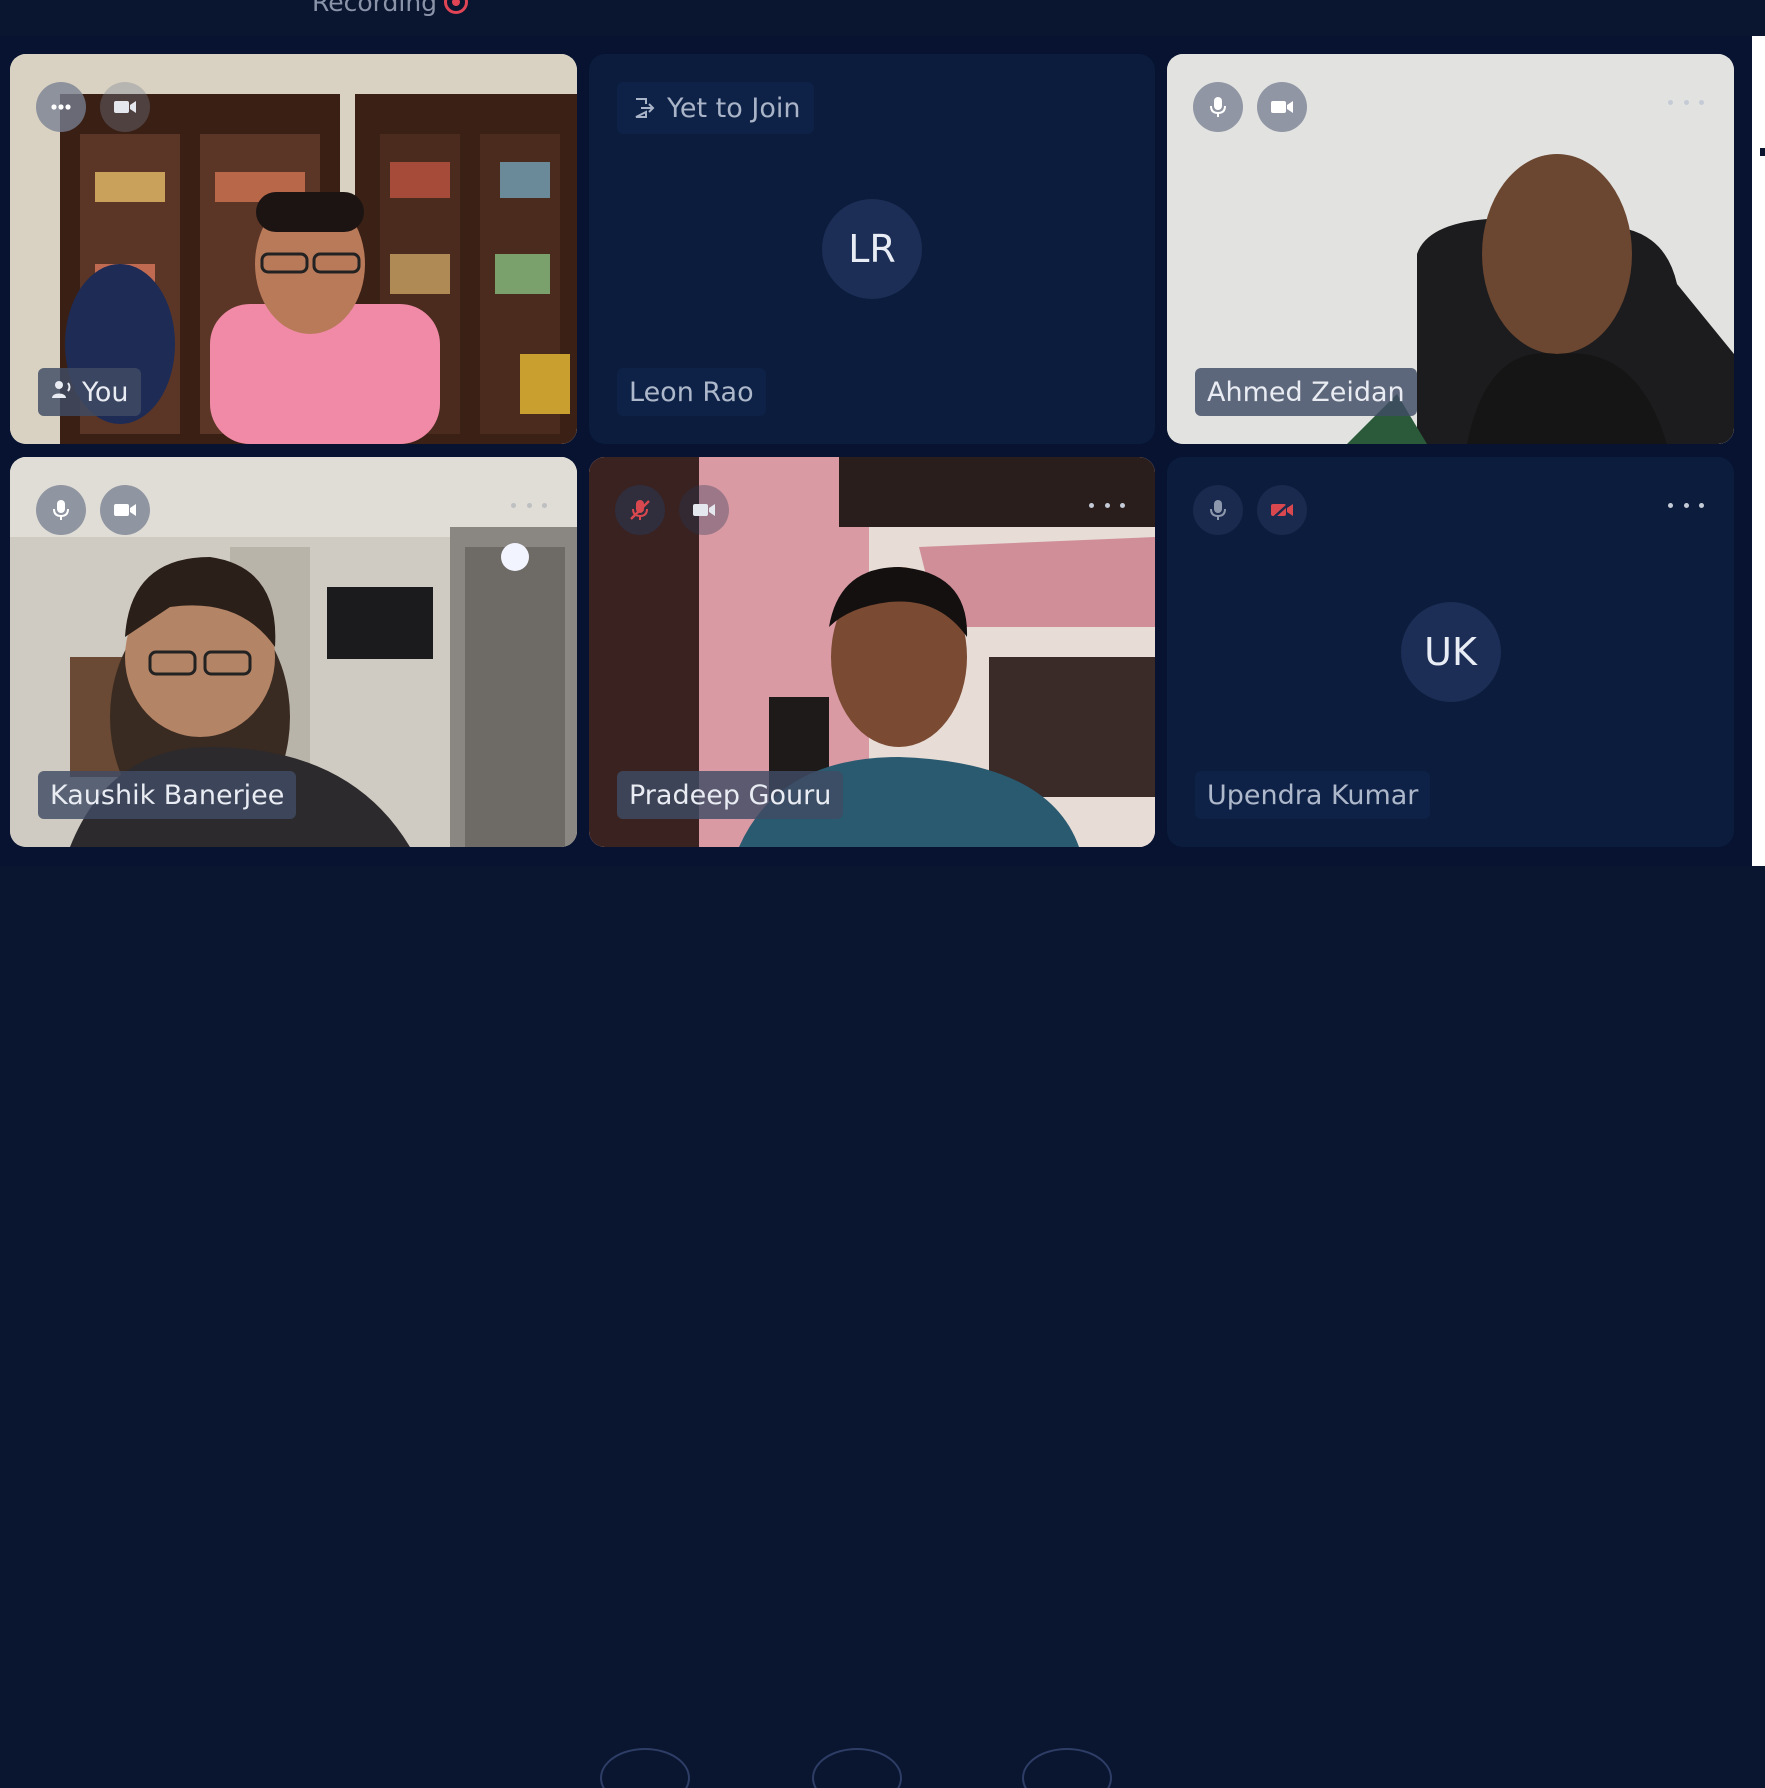 Image resolution: width=1765 pixels, height=1788 pixels. I want to click on participant-name: Kaushik Banerjee, so click(167, 795).